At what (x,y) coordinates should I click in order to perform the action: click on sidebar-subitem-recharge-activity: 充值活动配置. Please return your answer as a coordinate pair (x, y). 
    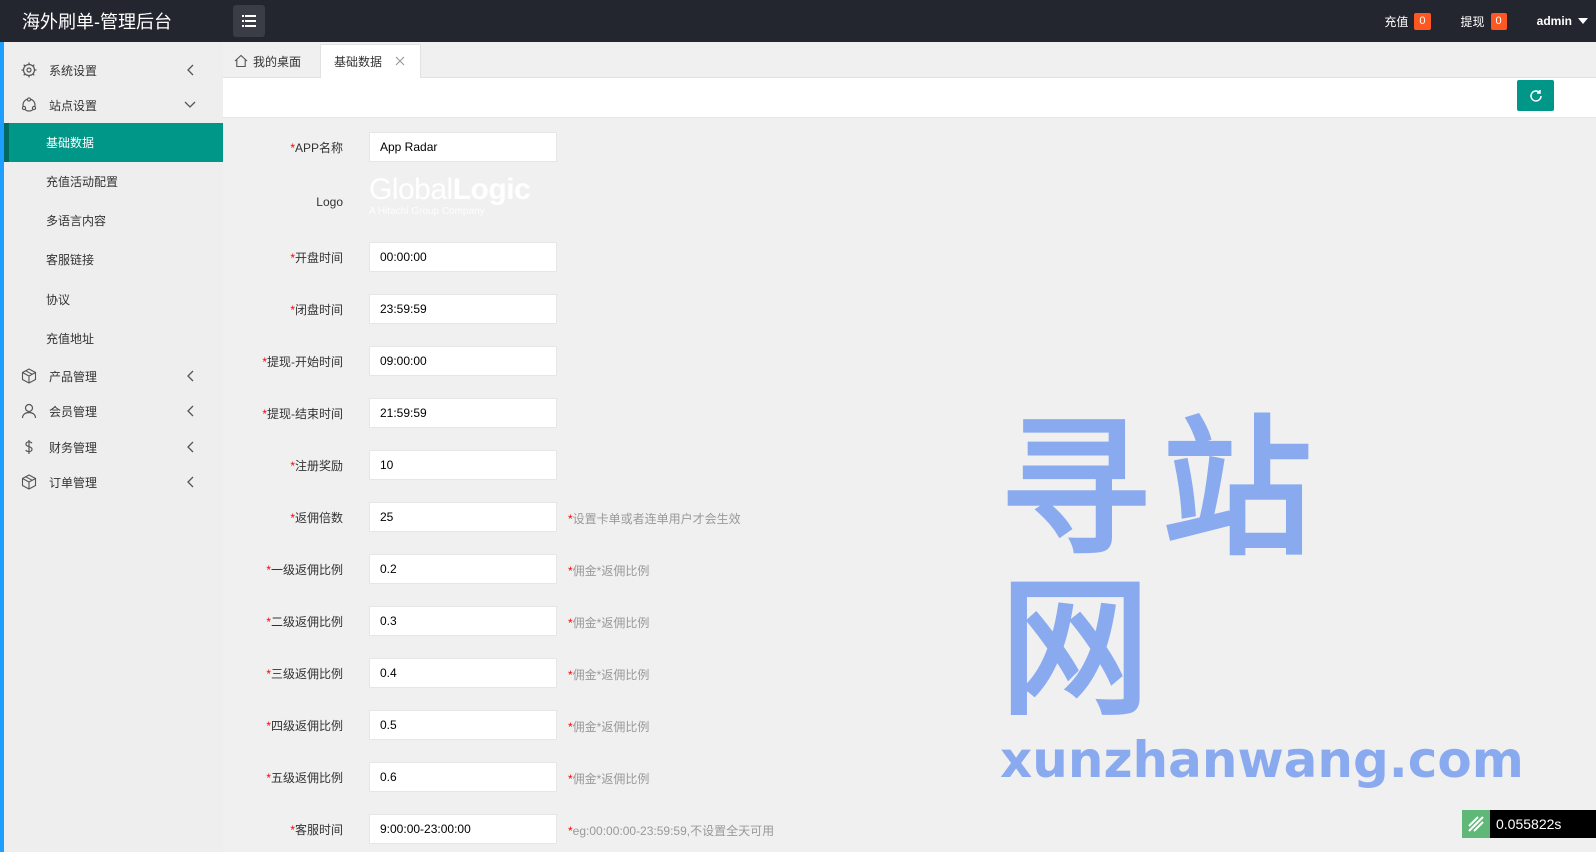
    Looking at the image, I should click on (113, 181).